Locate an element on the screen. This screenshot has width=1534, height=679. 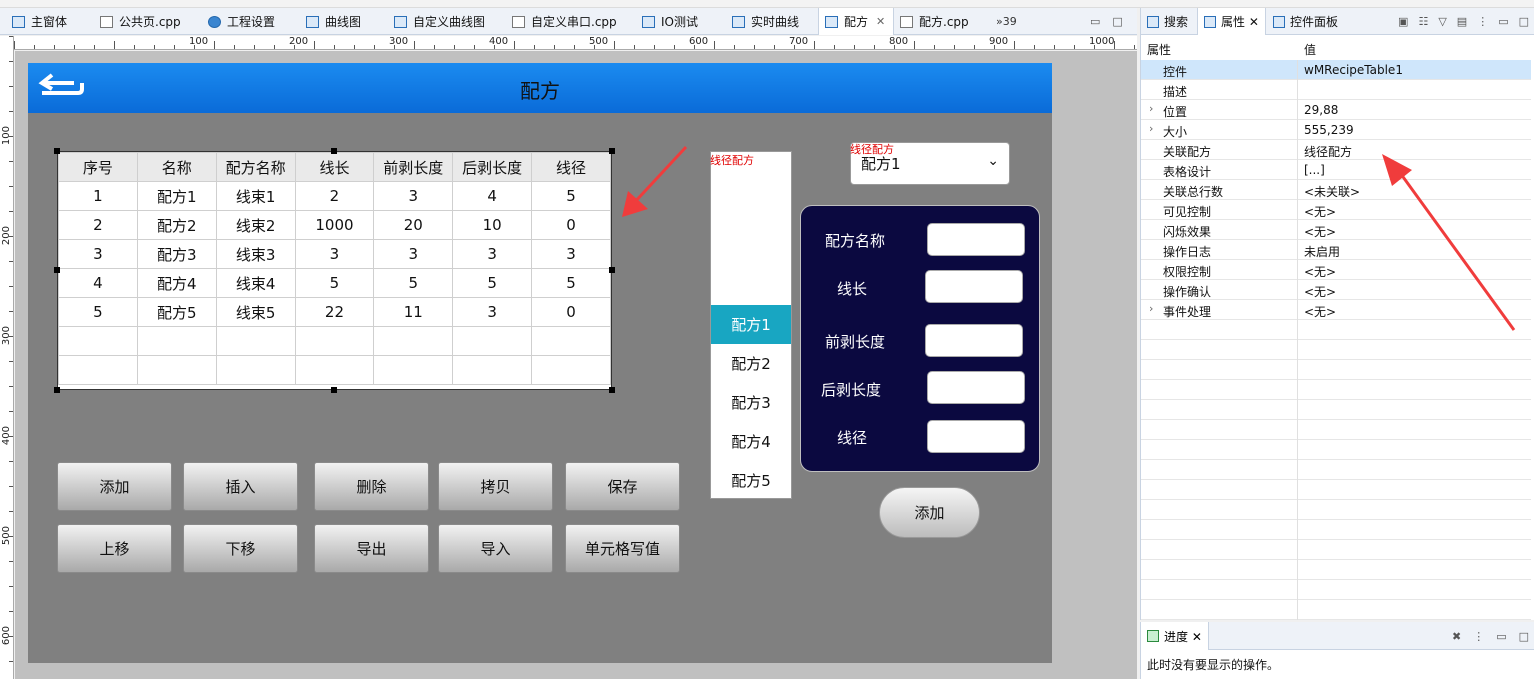
table-row: 2 配方2 线束2 1000 20 10 0 is located at coordinates (334, 225).